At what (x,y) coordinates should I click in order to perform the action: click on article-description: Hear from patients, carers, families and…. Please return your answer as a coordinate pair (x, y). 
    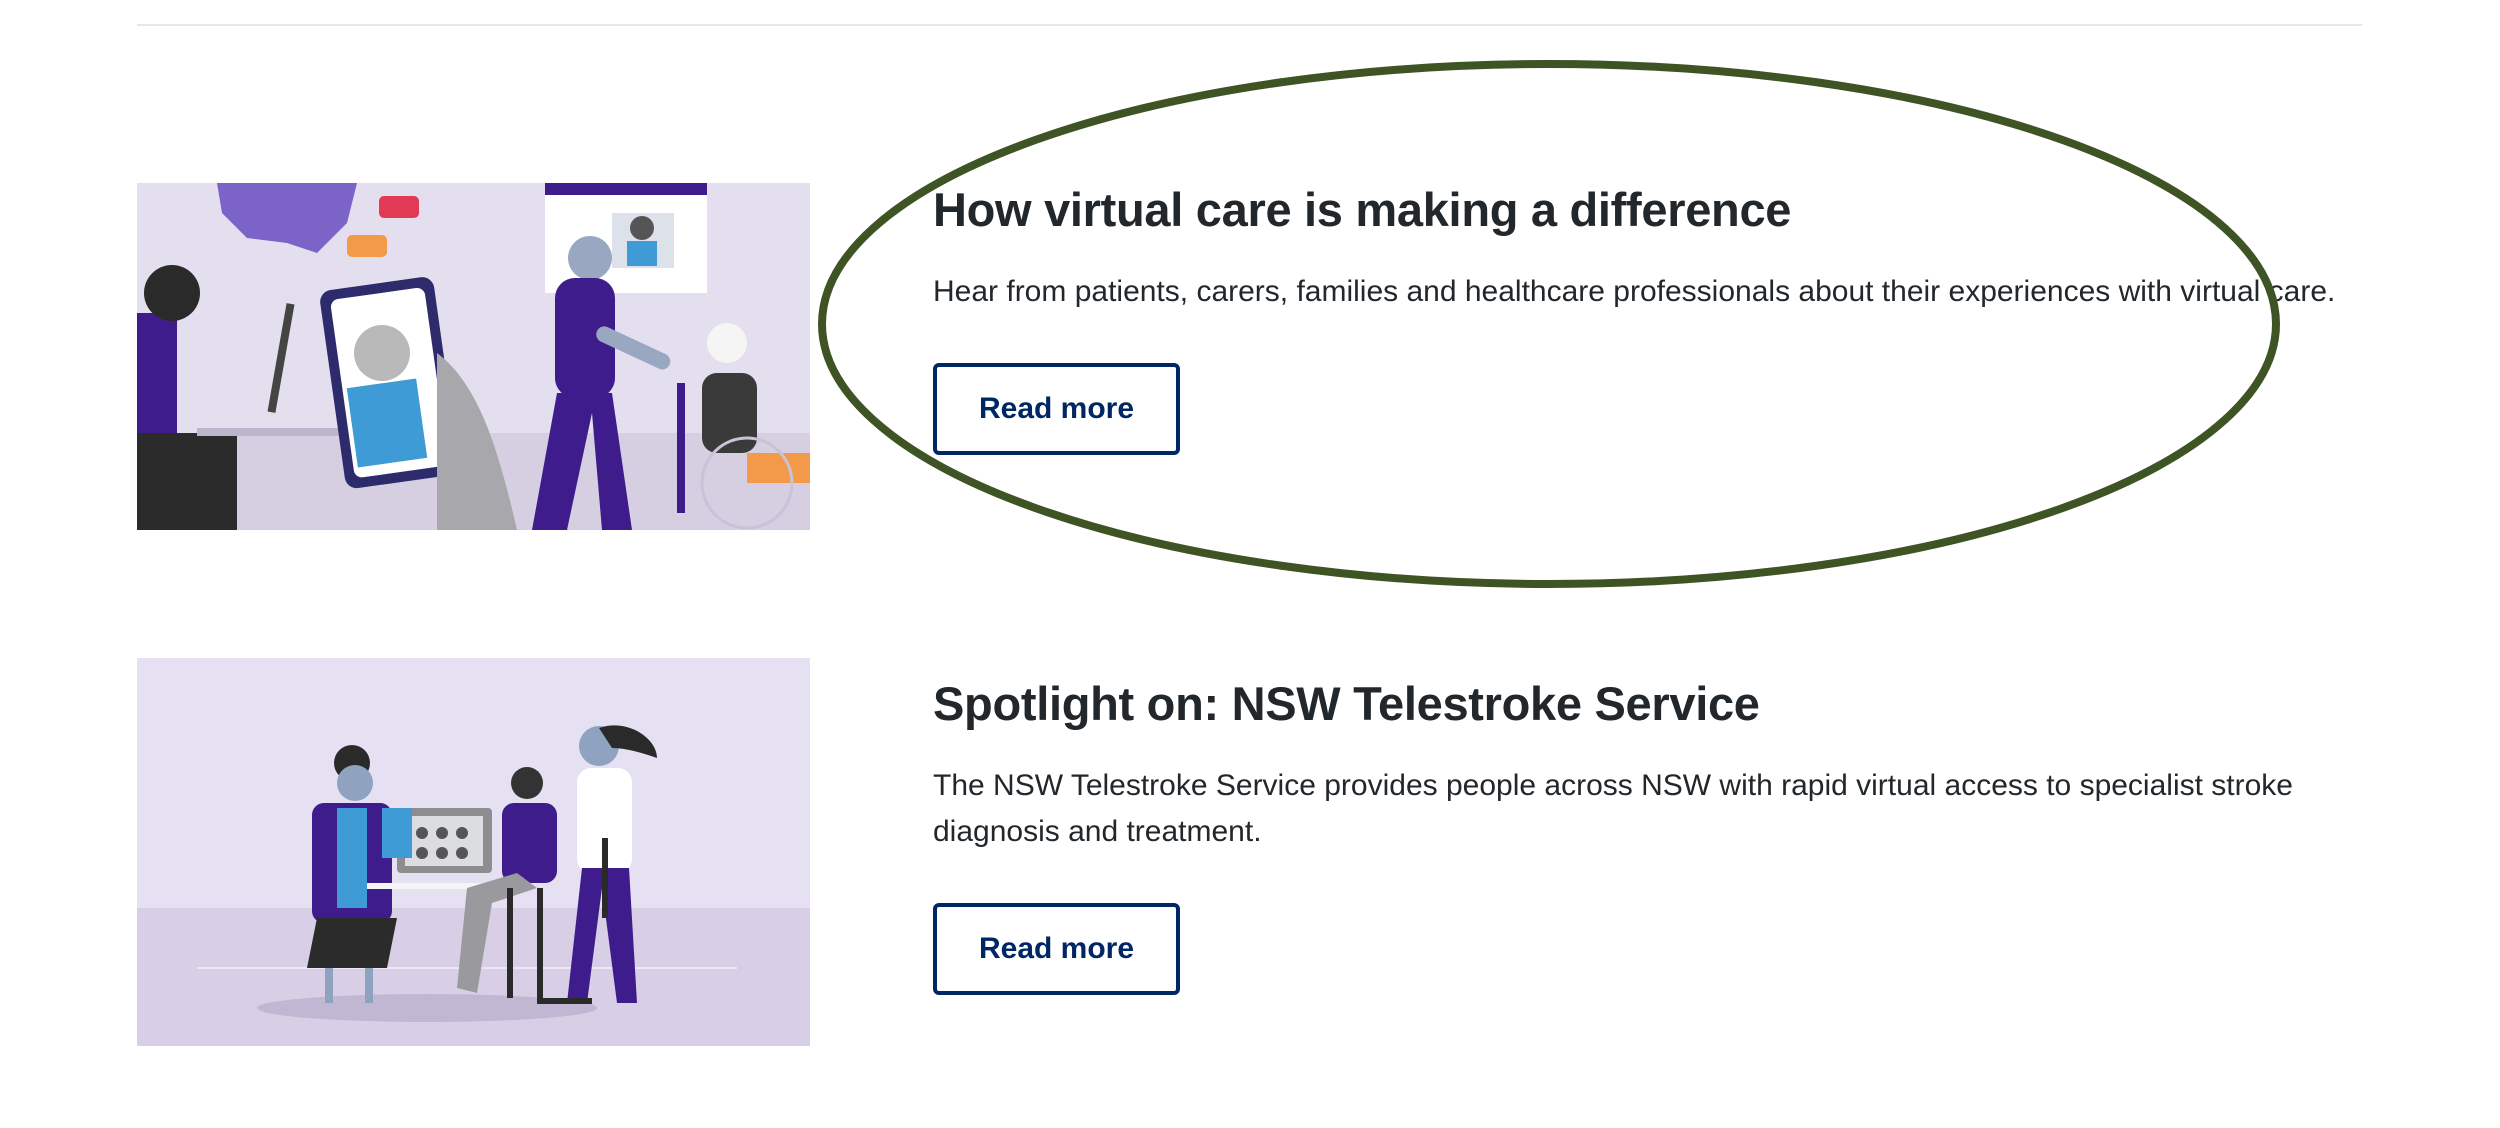
    Looking at the image, I should click on (1634, 291).